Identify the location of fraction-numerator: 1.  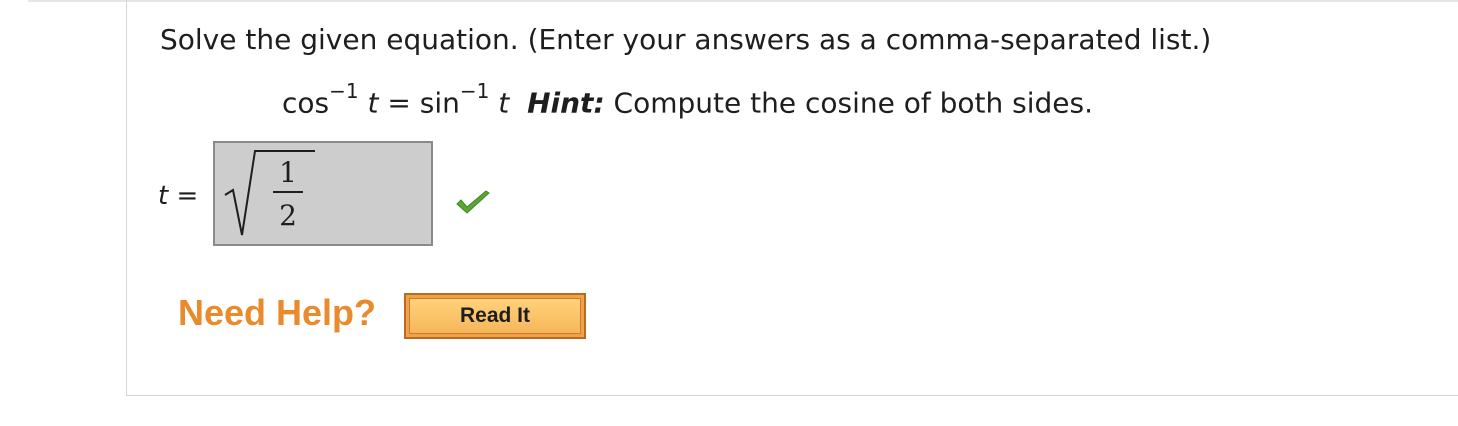
(288, 172).